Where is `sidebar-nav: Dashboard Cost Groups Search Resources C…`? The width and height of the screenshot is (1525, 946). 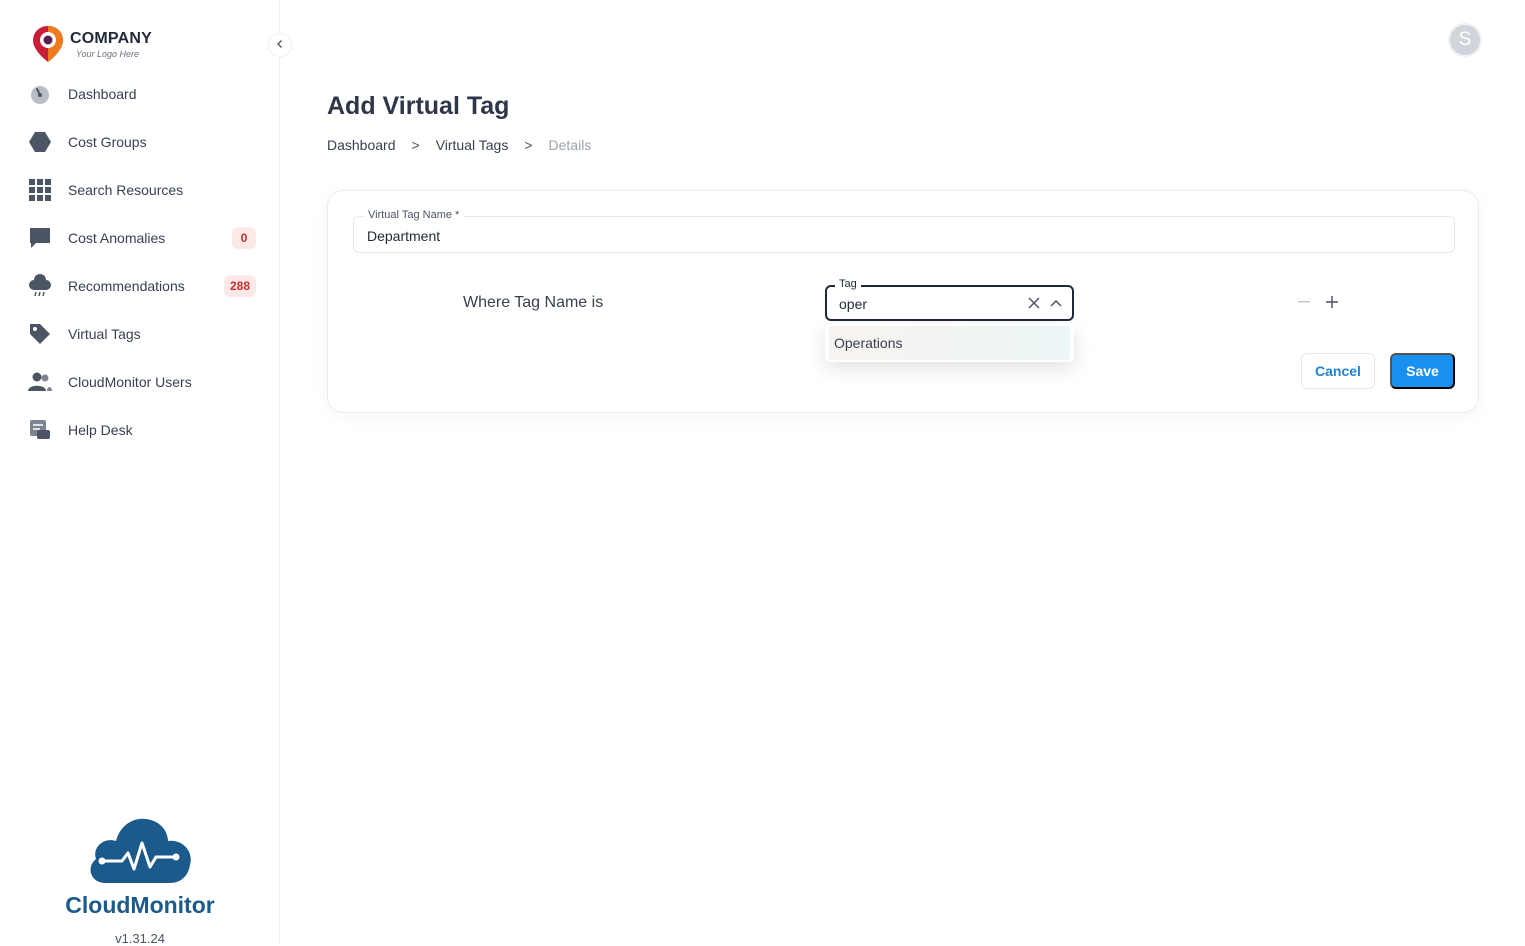 sidebar-nav: Dashboard Cost Groups Search Resources C… is located at coordinates (140, 262).